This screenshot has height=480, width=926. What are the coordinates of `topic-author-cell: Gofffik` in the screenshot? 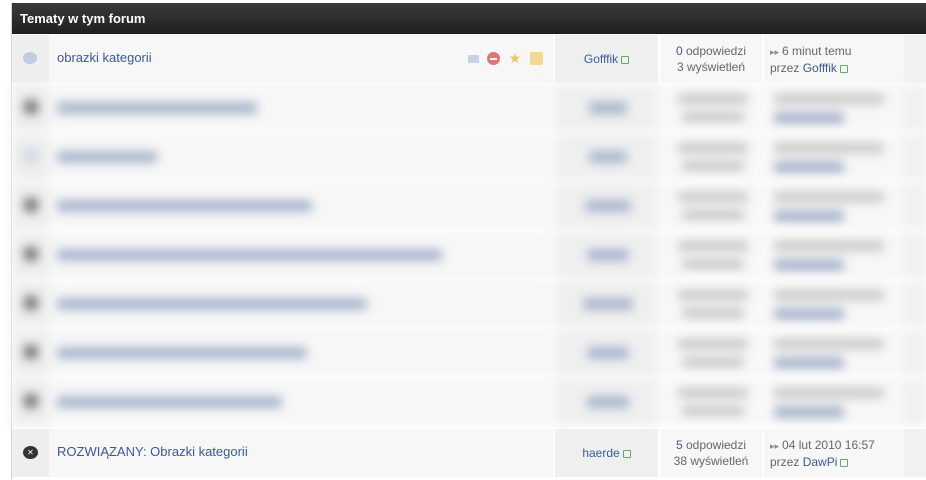 It's located at (606, 59).